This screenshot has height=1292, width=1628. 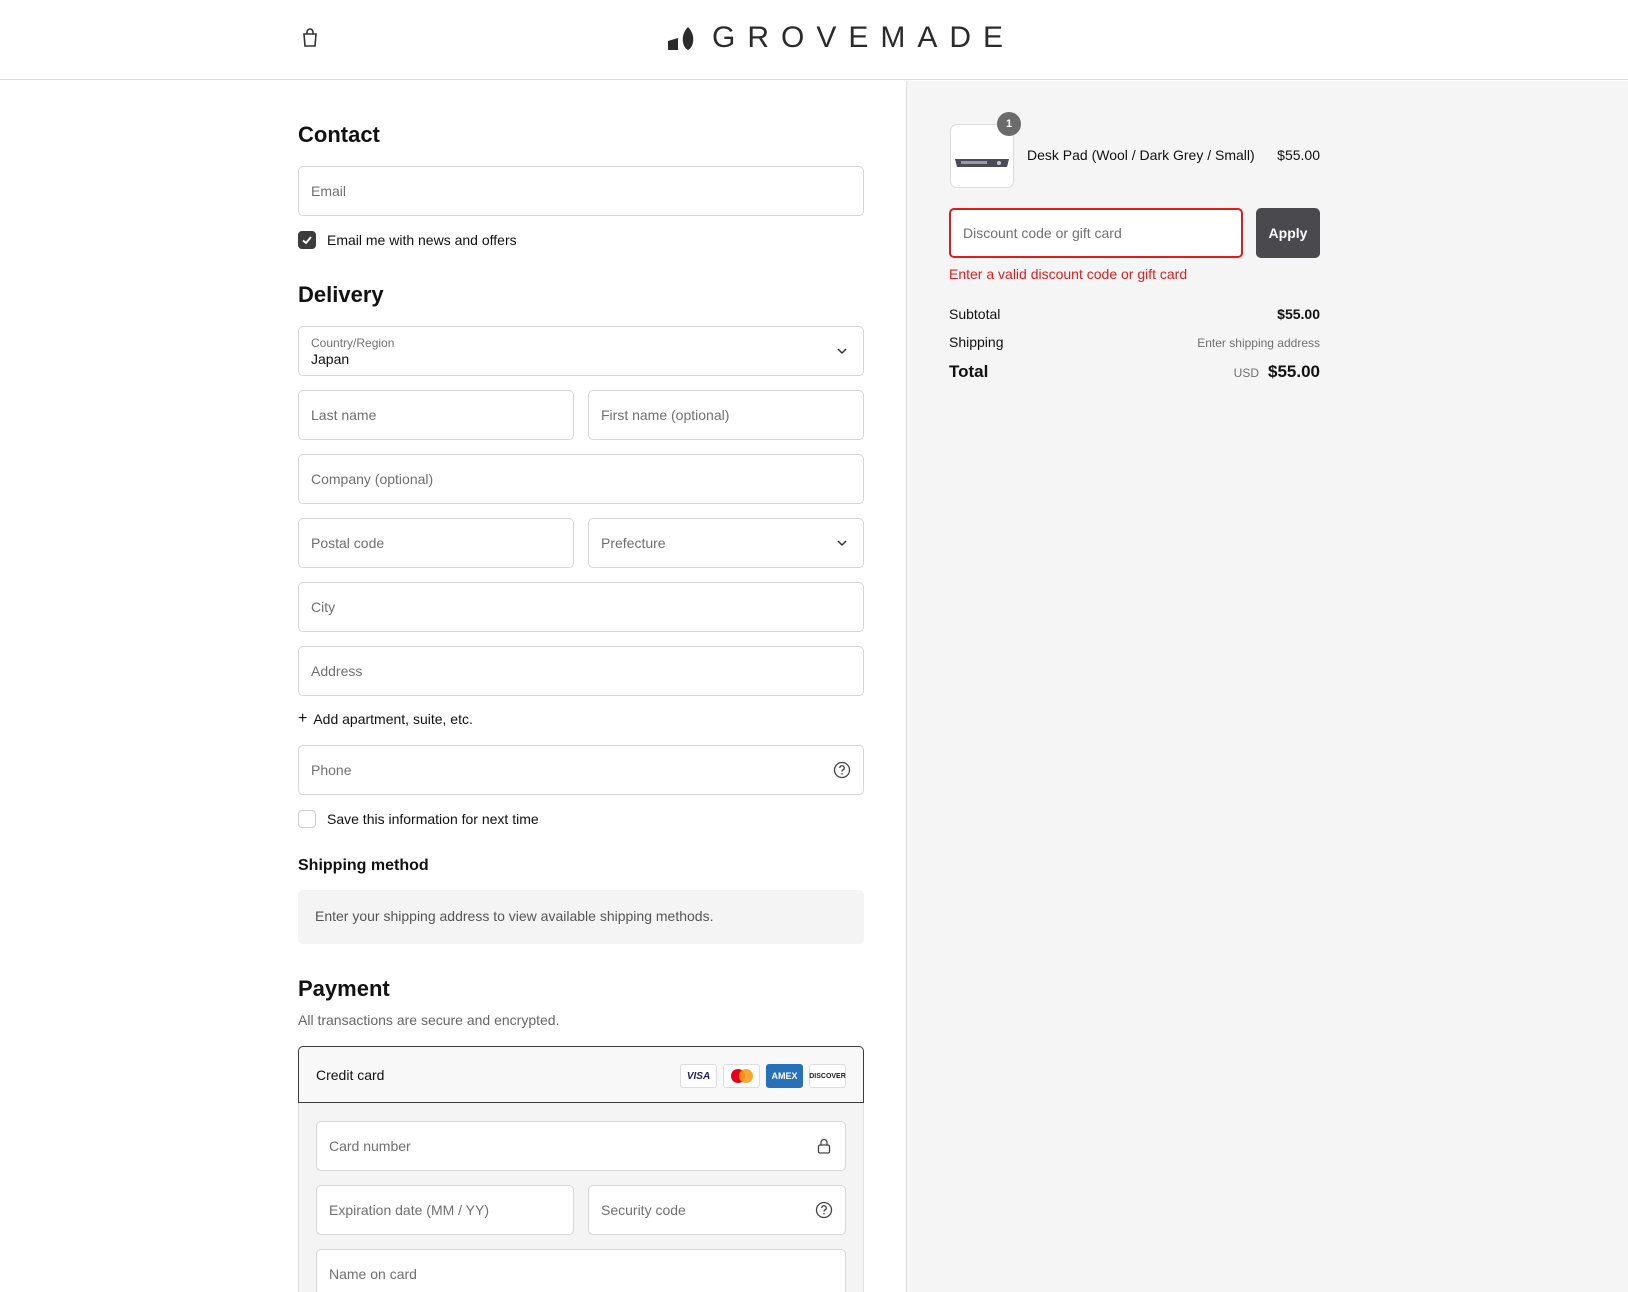 I want to click on product-price: $55.00, so click(x=1298, y=155).